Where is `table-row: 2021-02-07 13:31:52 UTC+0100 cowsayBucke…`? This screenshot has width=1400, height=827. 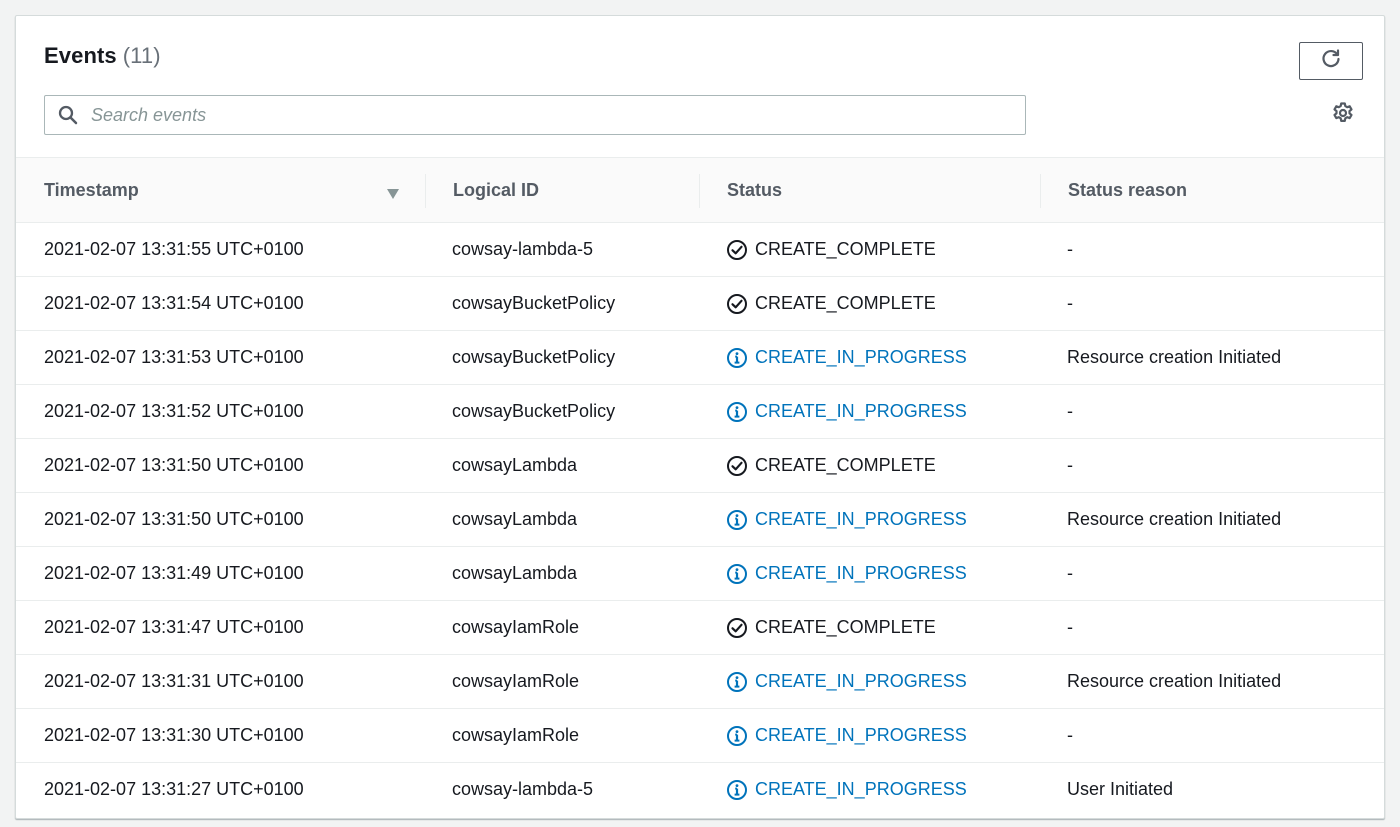 table-row: 2021-02-07 13:31:52 UTC+0100 cowsayBucke… is located at coordinates (700, 412).